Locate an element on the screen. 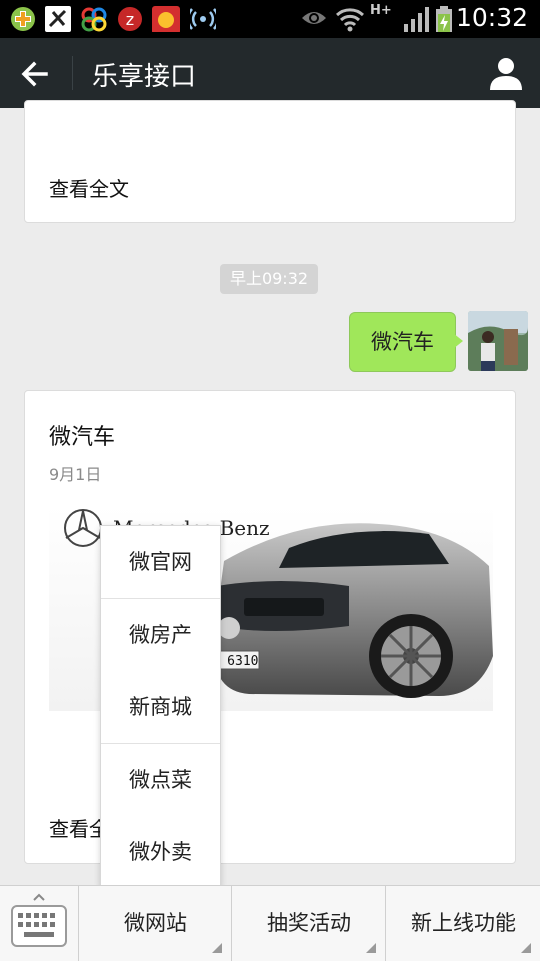  app-x-icon is located at coordinates (58, 19).